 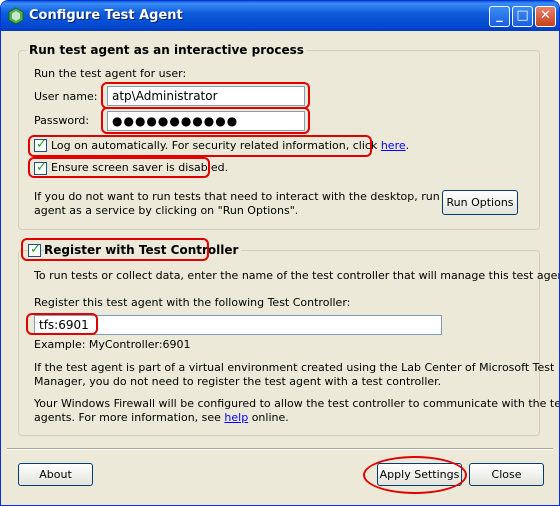 I want to click on minimize-button: _, so click(x=499, y=16).